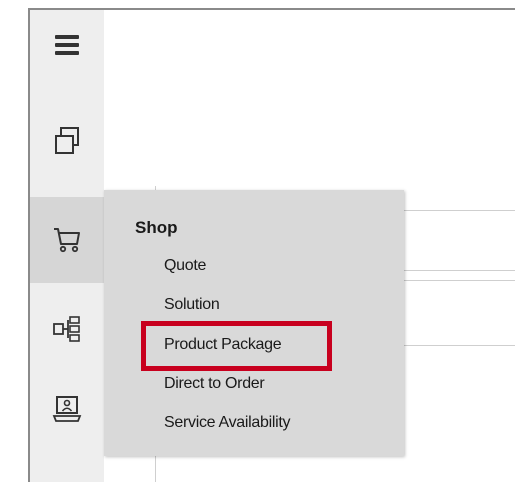  What do you see at coordinates (192, 305) in the screenshot?
I see `menu-item-solution: Solution` at bounding box center [192, 305].